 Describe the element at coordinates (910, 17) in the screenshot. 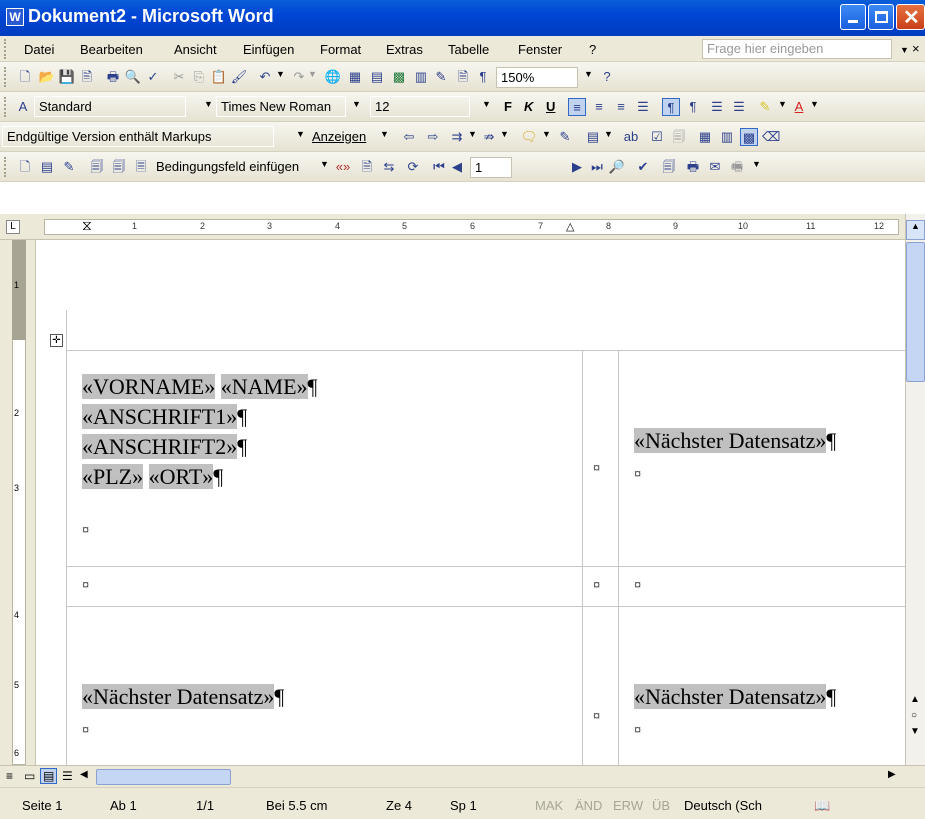

I see `close-button: ✕` at that location.